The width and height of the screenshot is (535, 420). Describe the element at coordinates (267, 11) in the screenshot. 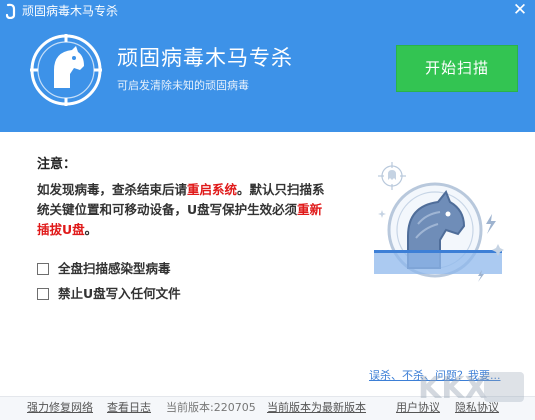

I see `title-bar: 顽固病毒木马专杀 ✕` at that location.